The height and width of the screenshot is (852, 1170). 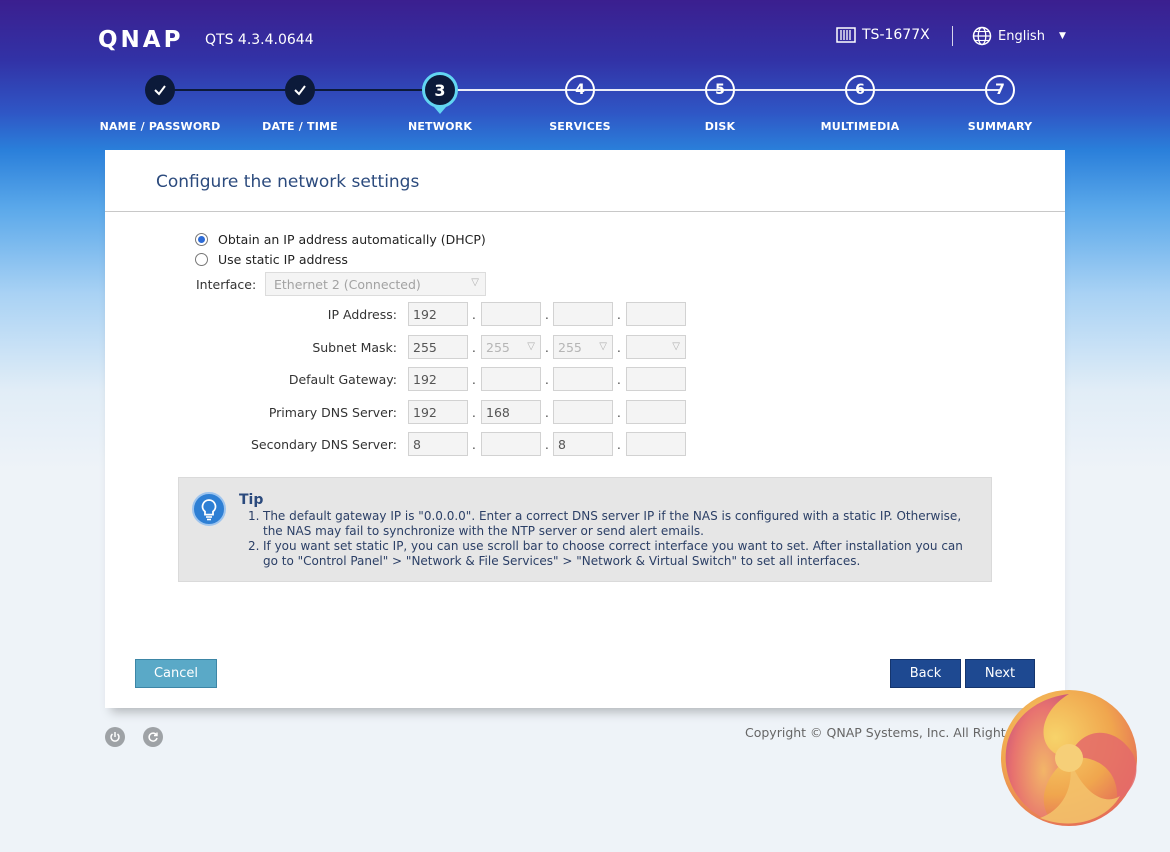 I want to click on step-5-label: DISK, so click(x=720, y=126).